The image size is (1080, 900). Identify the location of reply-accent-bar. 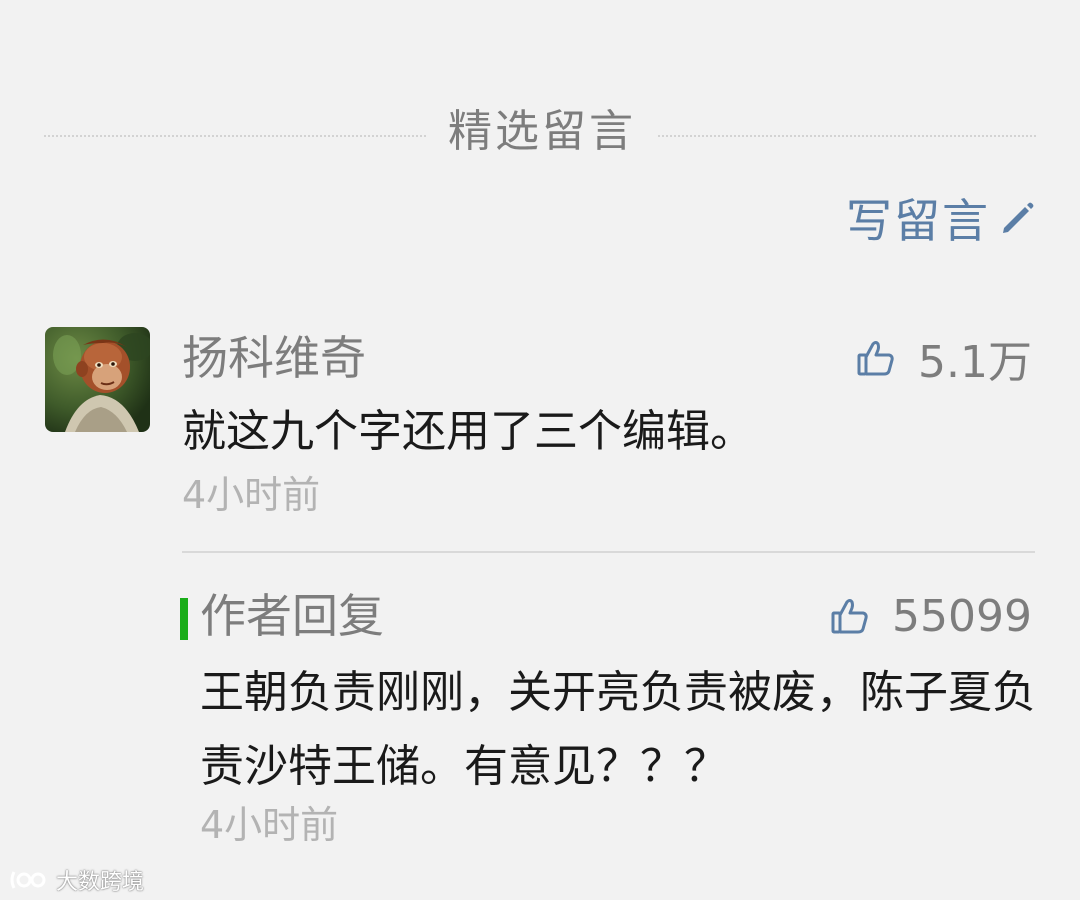
(184, 619).